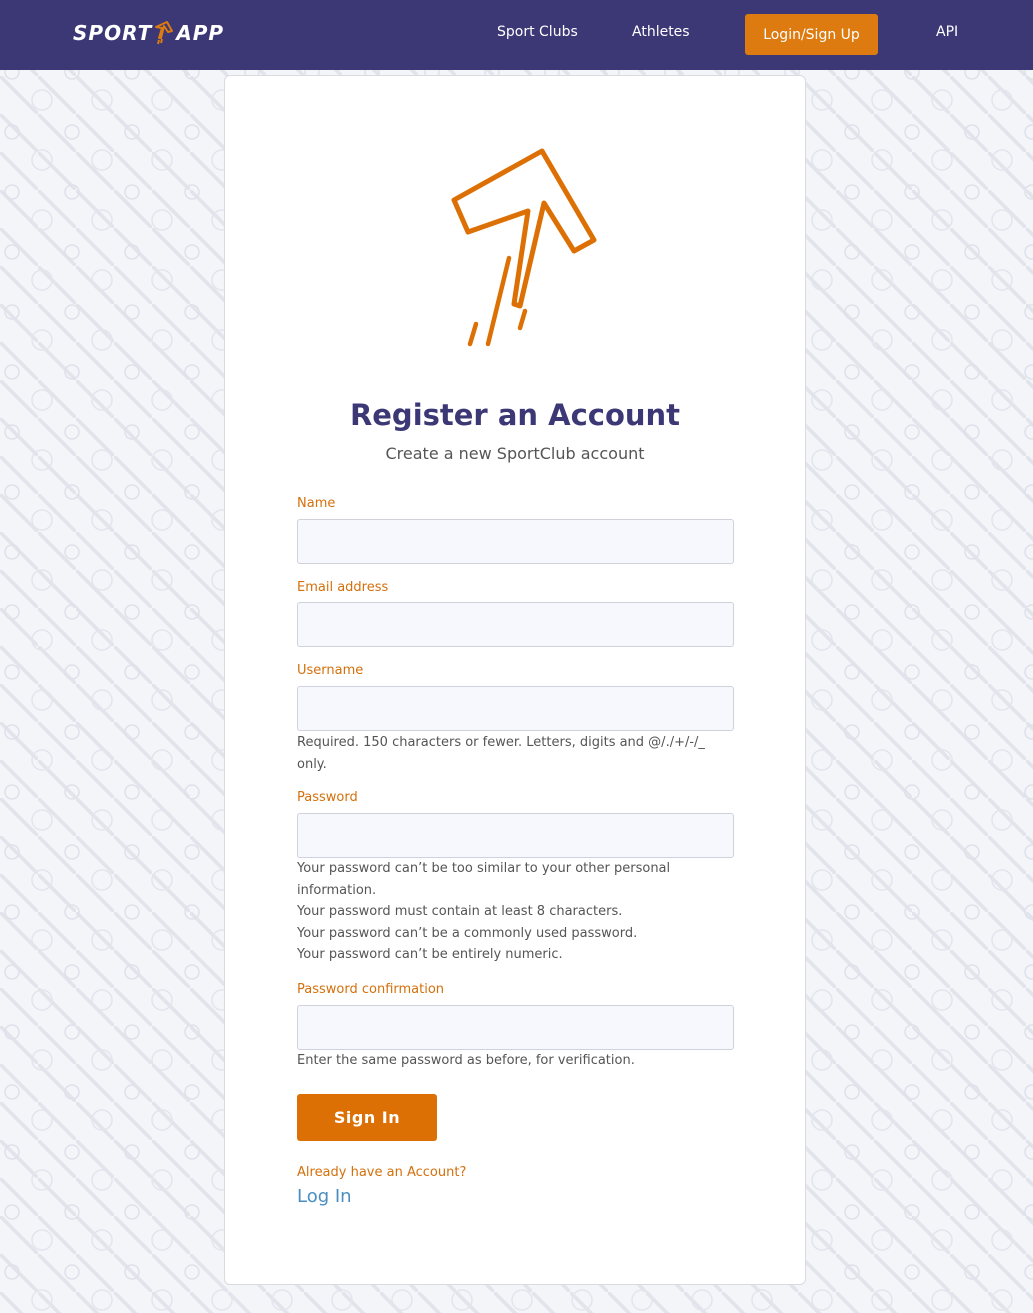 The image size is (1033, 1313). Describe the element at coordinates (515, 541) in the screenshot. I see `name-input` at that location.